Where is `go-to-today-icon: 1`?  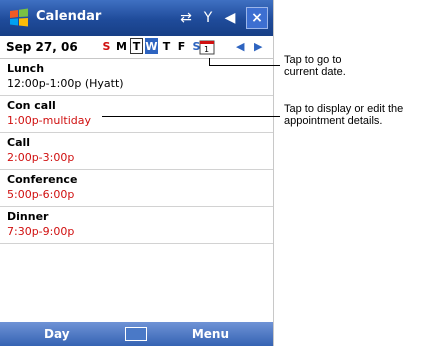
go-to-today-icon: 1 is located at coordinates (207, 47).